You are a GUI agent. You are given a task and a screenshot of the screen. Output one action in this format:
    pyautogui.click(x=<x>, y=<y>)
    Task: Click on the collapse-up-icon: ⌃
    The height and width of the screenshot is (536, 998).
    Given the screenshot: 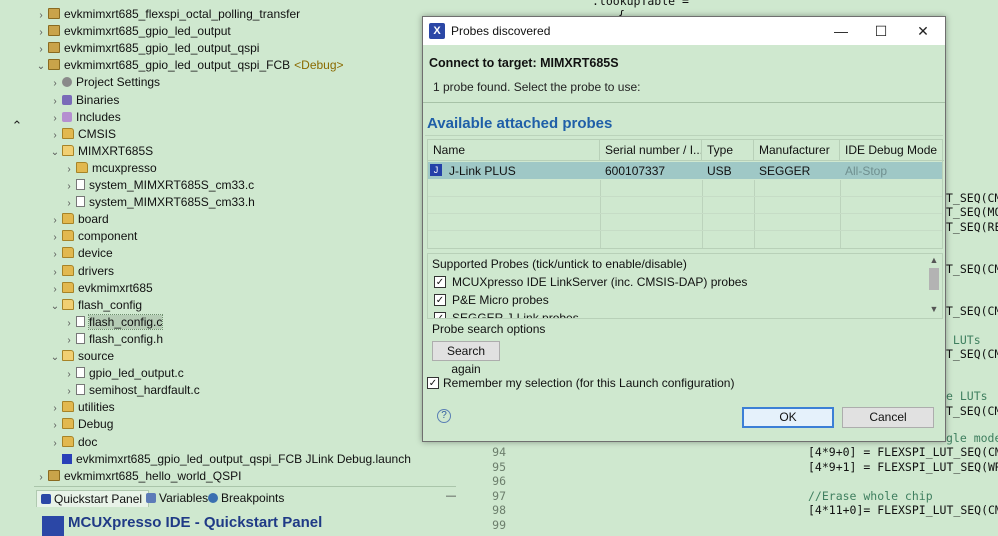 What is the action you would take?
    pyautogui.click(x=17, y=126)
    